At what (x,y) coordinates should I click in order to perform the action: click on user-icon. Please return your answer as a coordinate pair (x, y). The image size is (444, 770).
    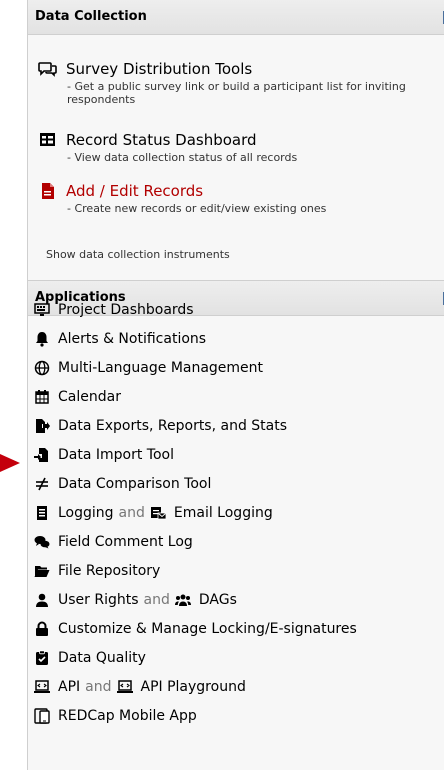
    Looking at the image, I should click on (42, 600).